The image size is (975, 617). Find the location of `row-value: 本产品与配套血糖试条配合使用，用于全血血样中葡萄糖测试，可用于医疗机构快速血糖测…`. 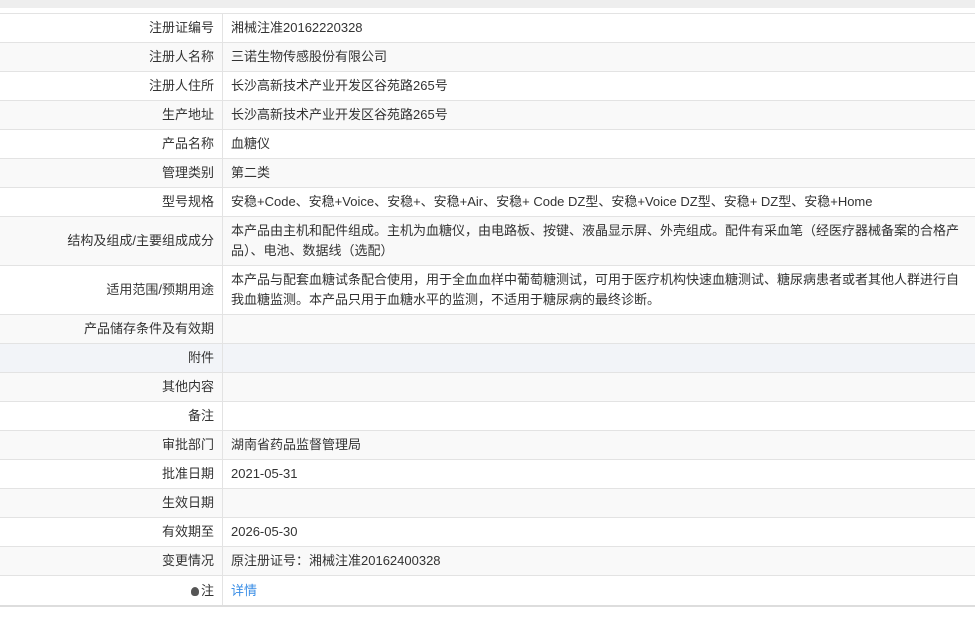

row-value: 本产品与配套血糖试条配合使用，用于全血血样中葡萄糖测试，可用于医疗机构快速血糖测… is located at coordinates (598, 290).